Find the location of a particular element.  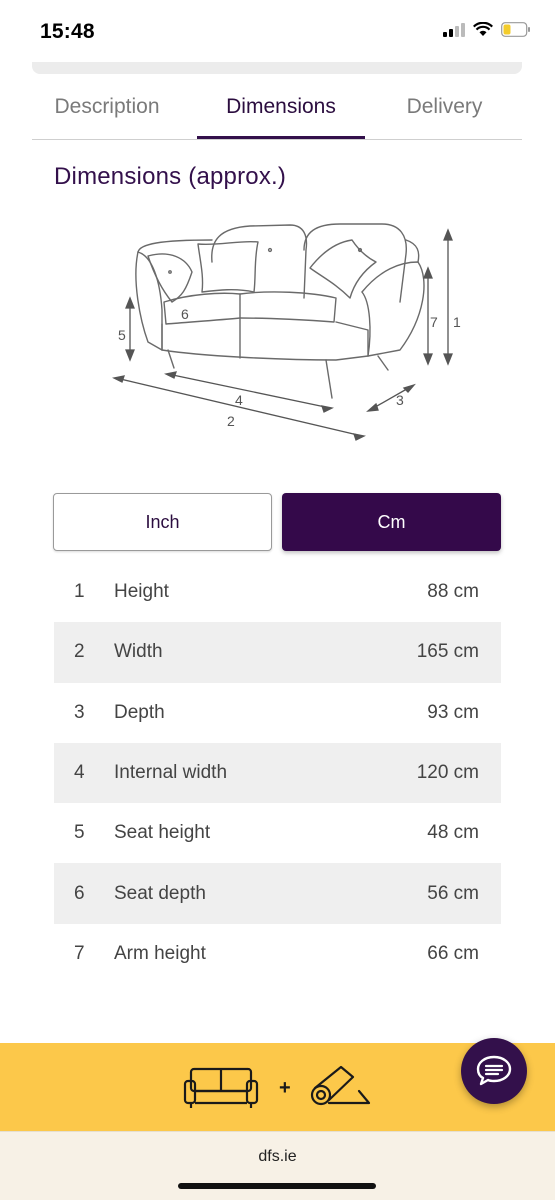

row-number: 2 is located at coordinates (79, 652).